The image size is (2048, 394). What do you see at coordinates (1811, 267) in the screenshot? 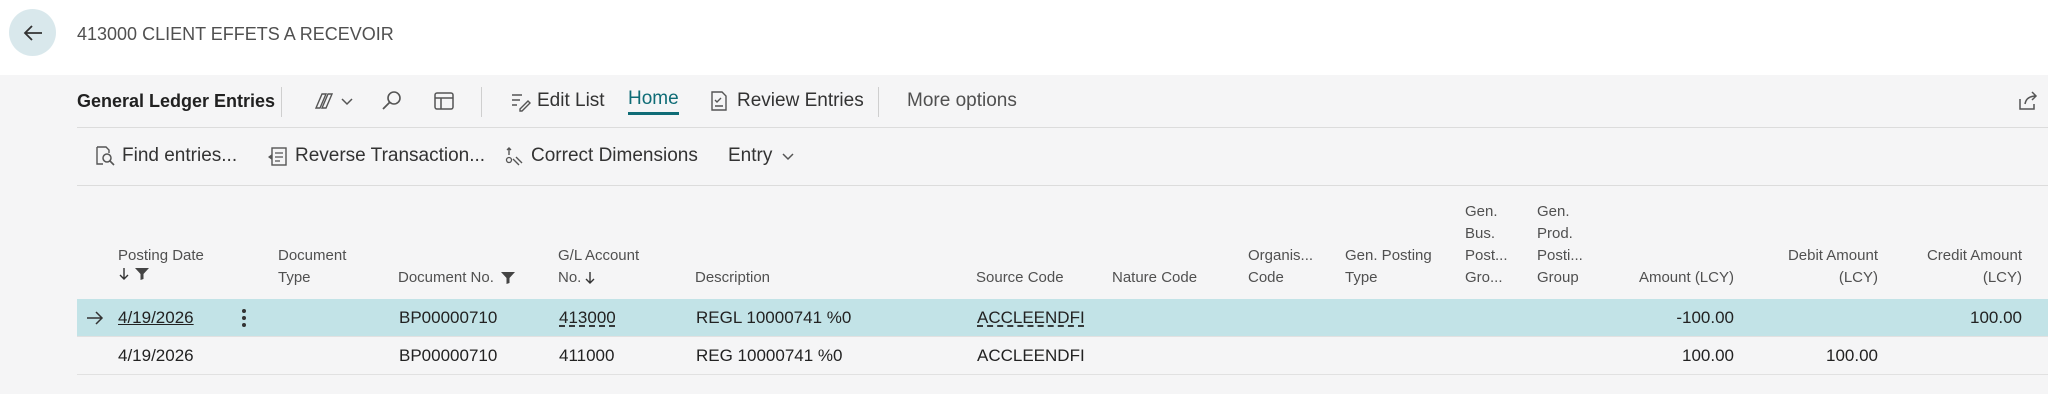
I see `column-header-debit-amount: Debit Amount (LCY)` at bounding box center [1811, 267].